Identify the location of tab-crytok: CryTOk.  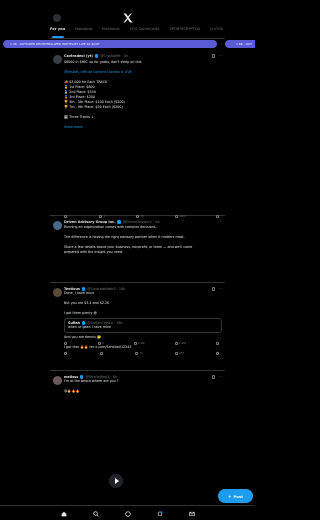
(216, 31).